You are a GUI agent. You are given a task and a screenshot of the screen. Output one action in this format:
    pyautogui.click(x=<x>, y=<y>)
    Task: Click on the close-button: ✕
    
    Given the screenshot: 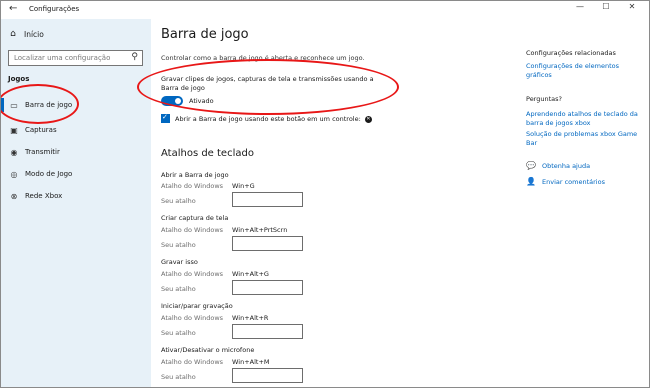 What is the action you would take?
    pyautogui.click(x=632, y=6)
    